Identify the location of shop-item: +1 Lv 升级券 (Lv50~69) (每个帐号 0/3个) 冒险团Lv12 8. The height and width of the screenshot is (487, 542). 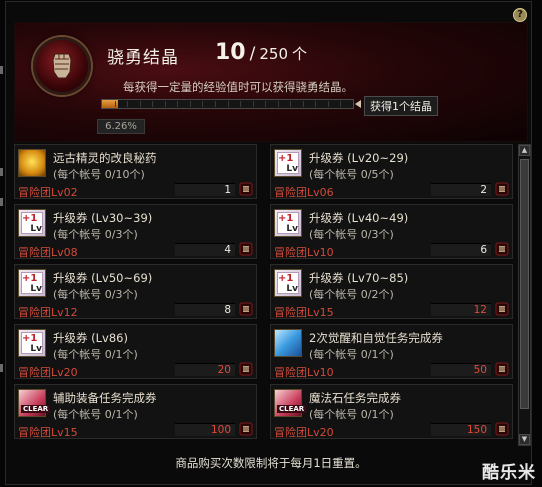
(135, 291).